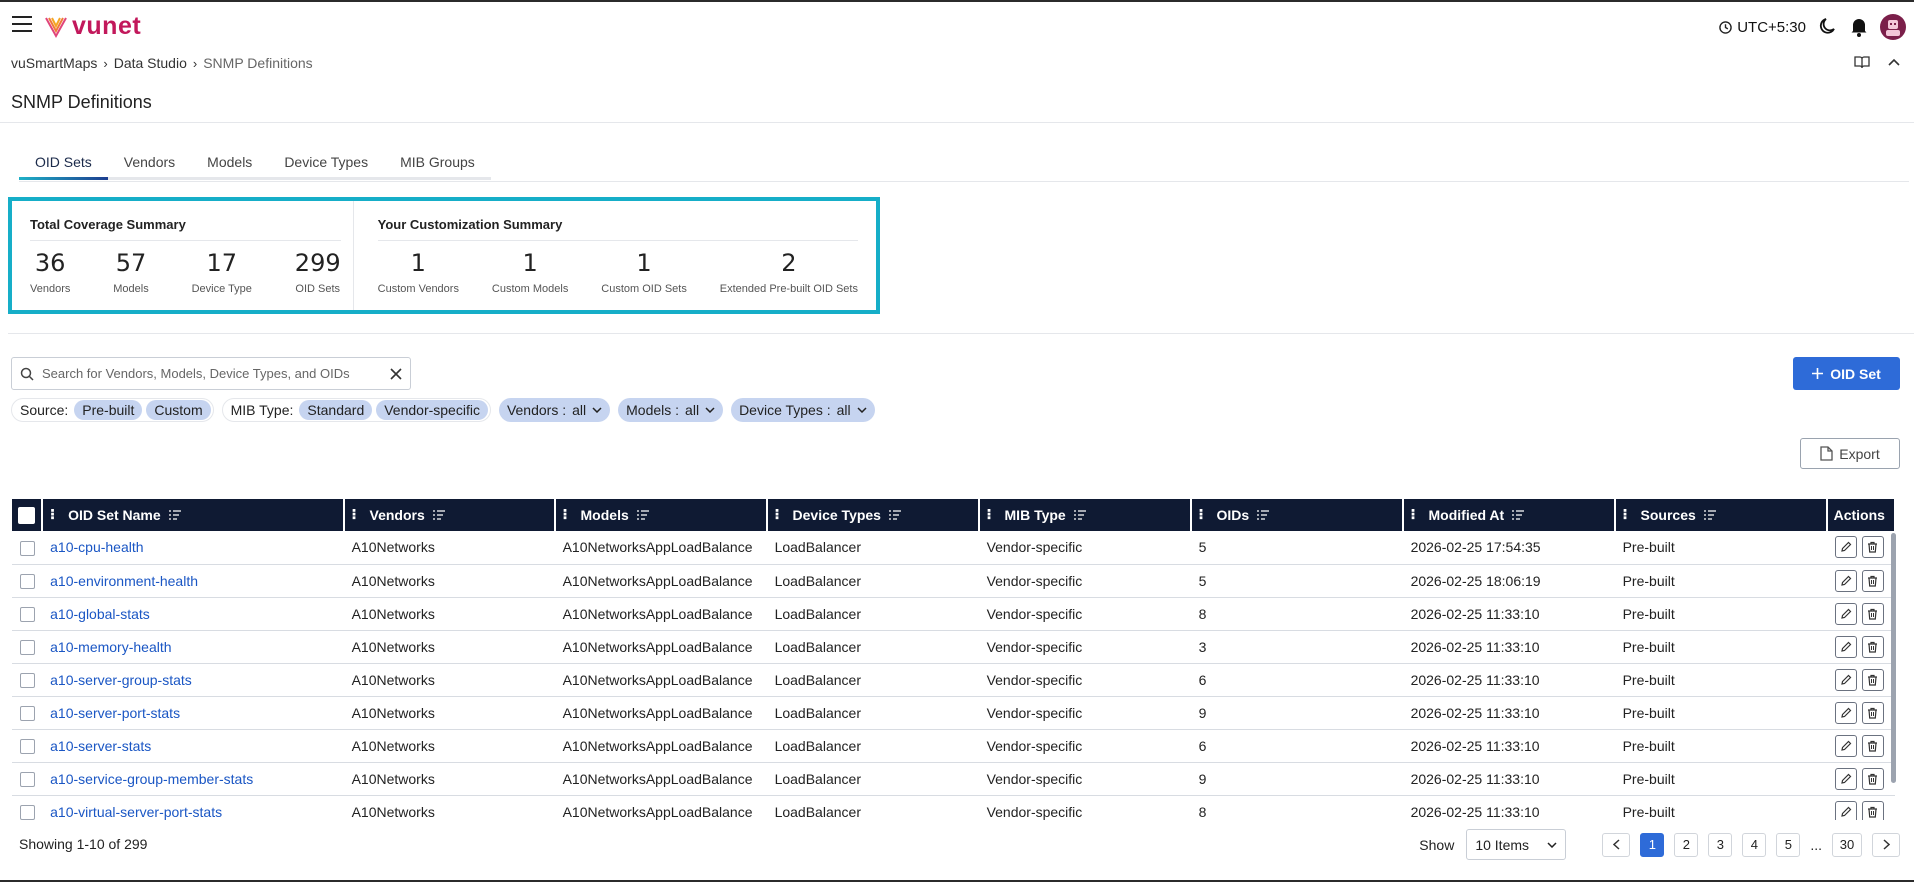  Describe the element at coordinates (151, 779) in the screenshot. I see `oid-set-link: a10-service-group-member-stats` at that location.